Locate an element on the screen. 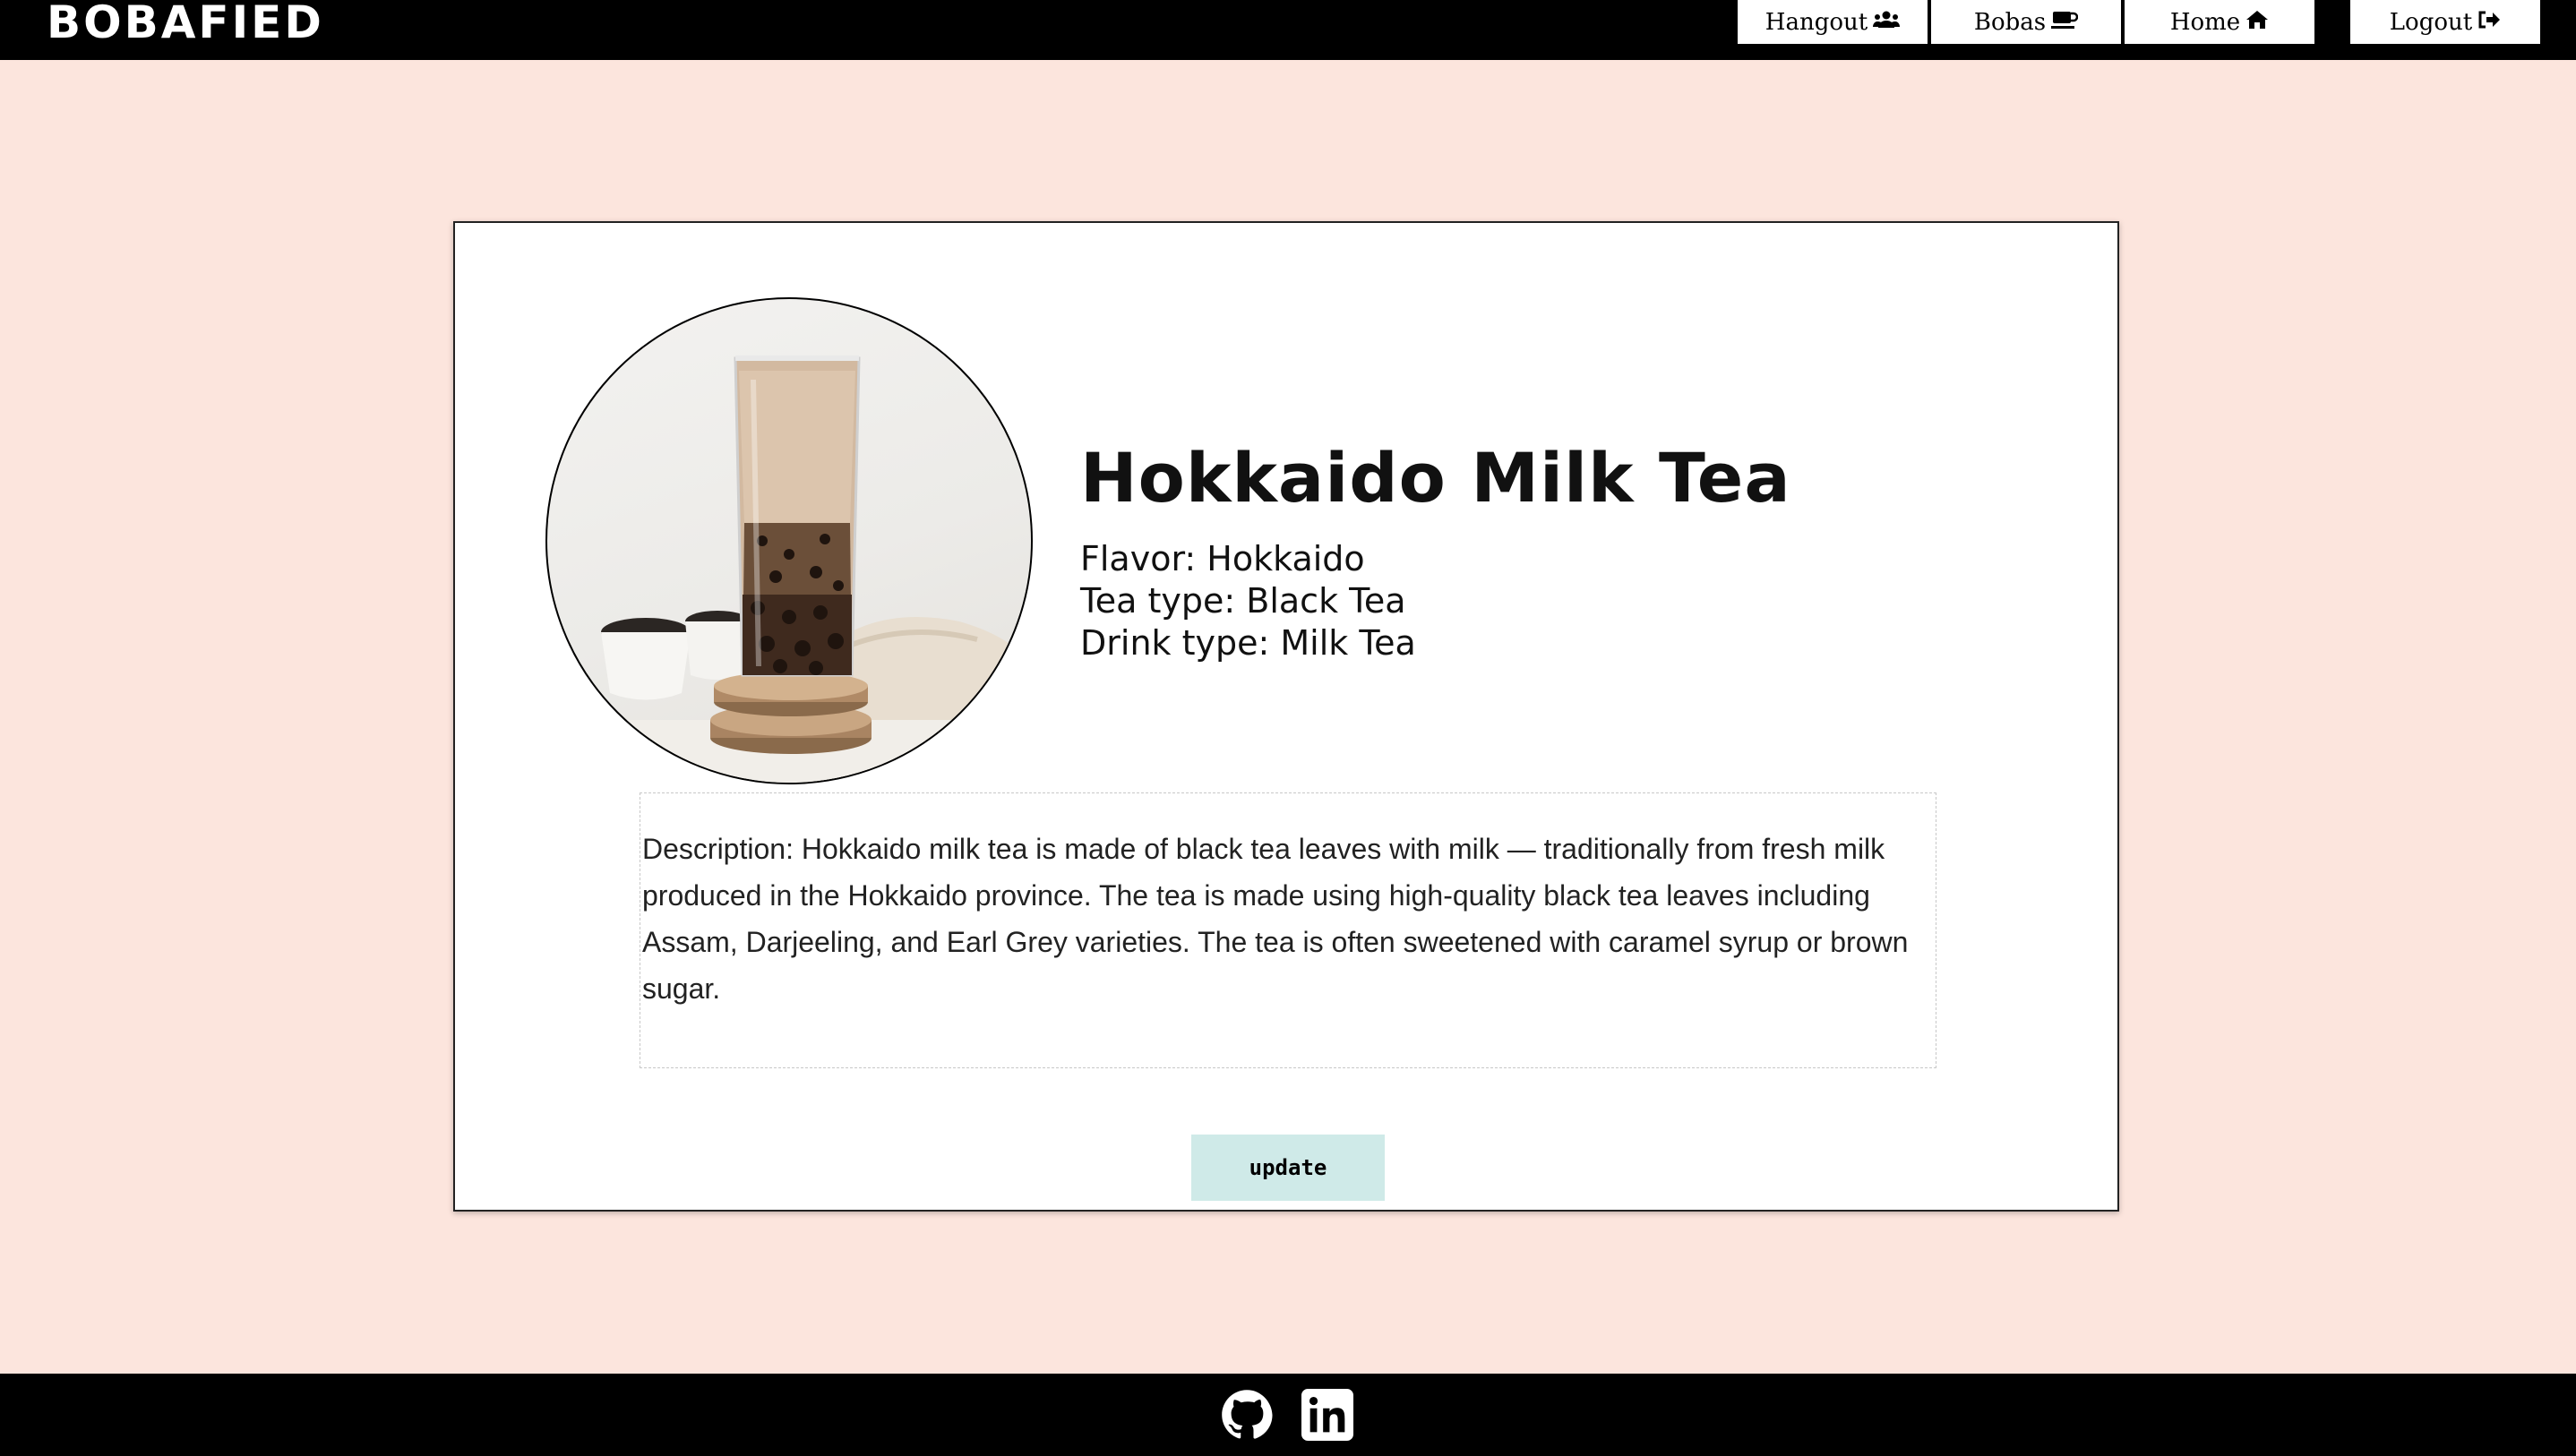 The image size is (2576, 1456). nav-bobas-label: Bobas is located at coordinates (2010, 22).